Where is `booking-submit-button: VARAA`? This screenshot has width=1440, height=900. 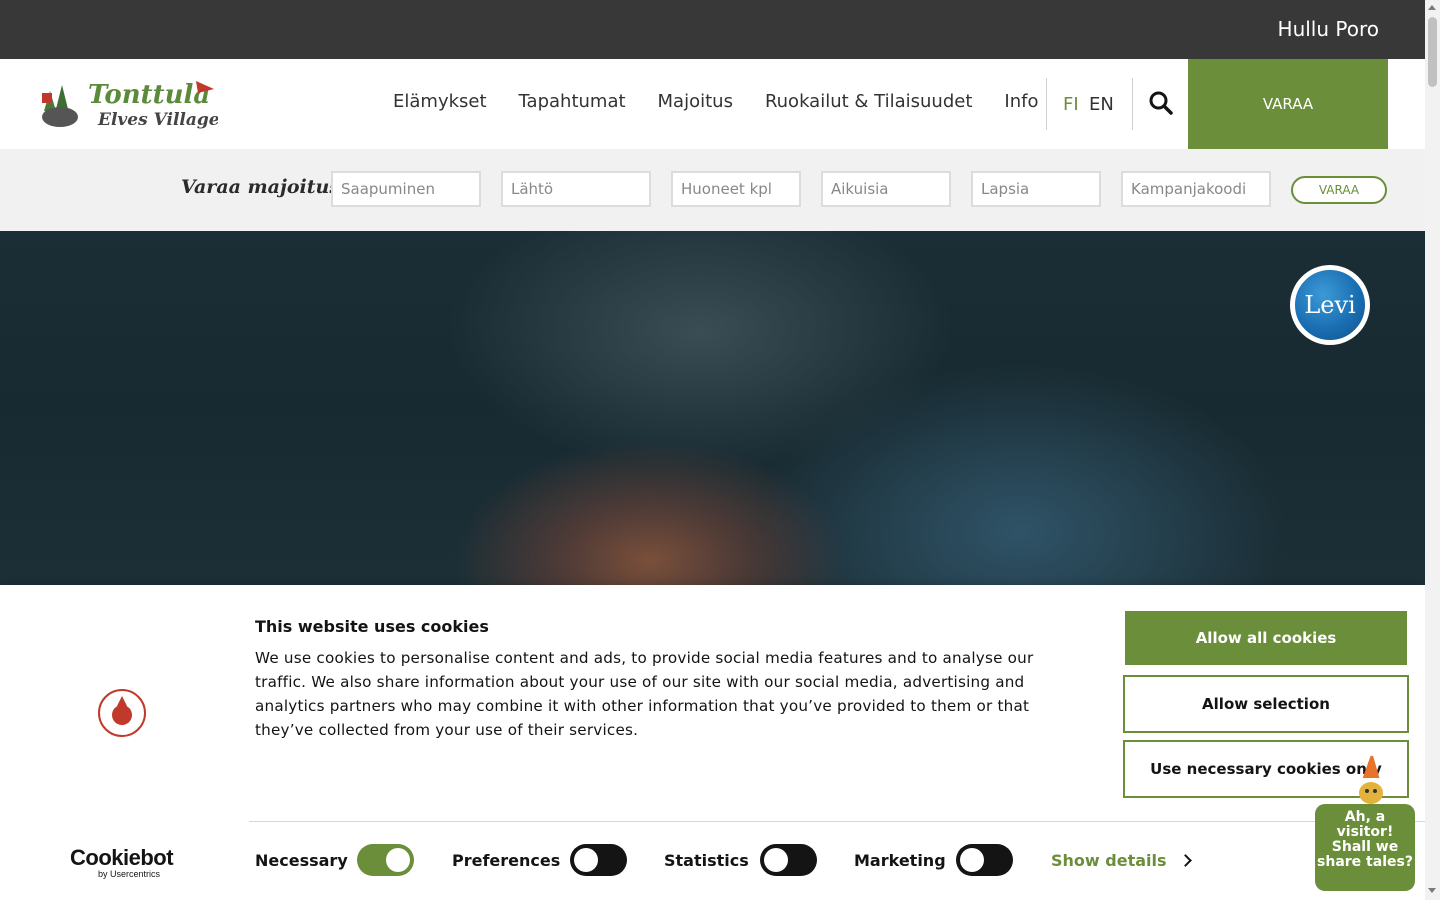 booking-submit-button: VARAA is located at coordinates (1339, 190).